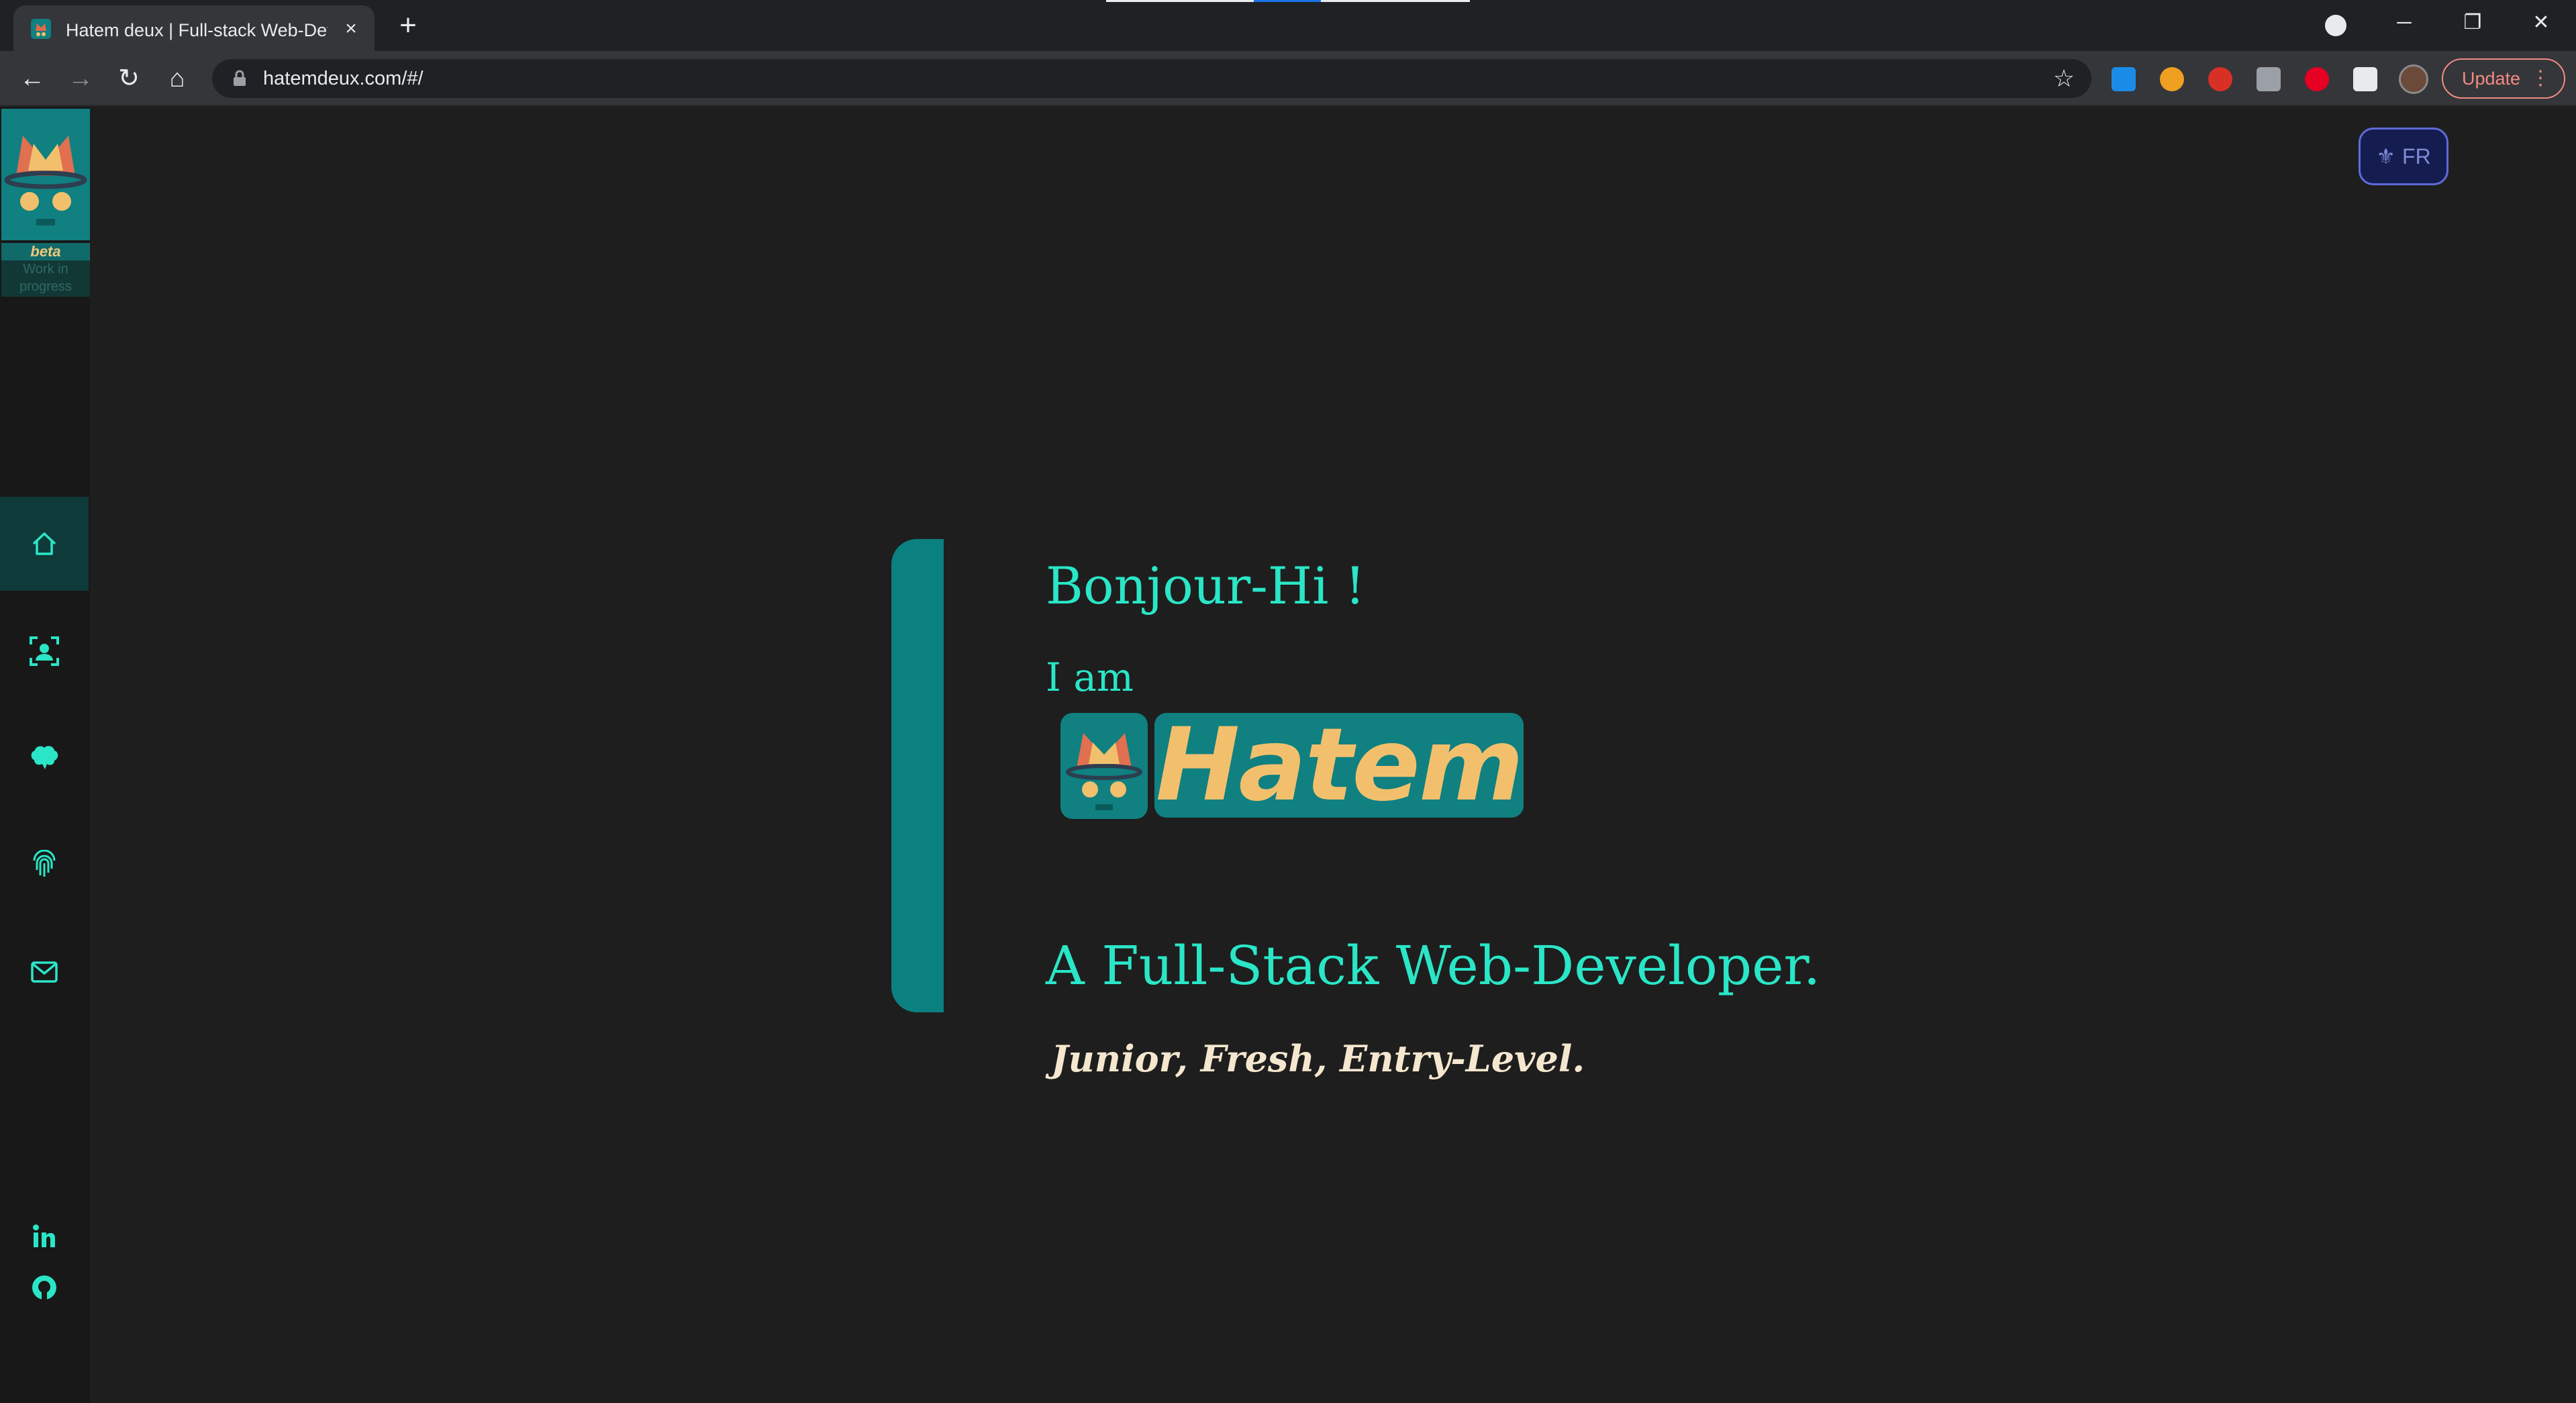 The image size is (2576, 1403). Describe the element at coordinates (2413, 79) in the screenshot. I see `profile-avatar` at that location.